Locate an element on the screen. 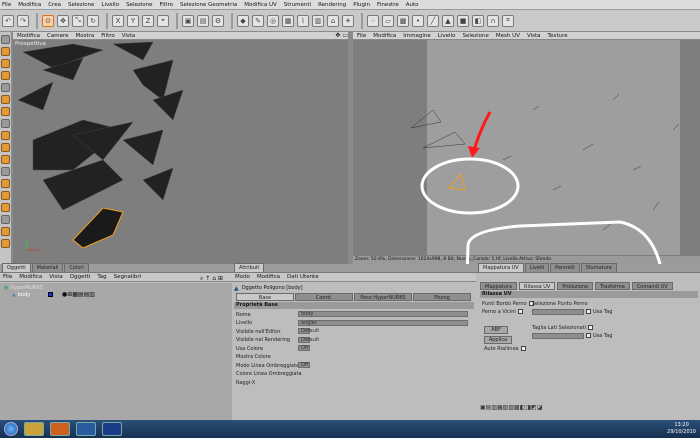 Image resolution: width=700 pixels, height=438 pixels. uv-panel-tab: Pennelli is located at coordinates (565, 267).